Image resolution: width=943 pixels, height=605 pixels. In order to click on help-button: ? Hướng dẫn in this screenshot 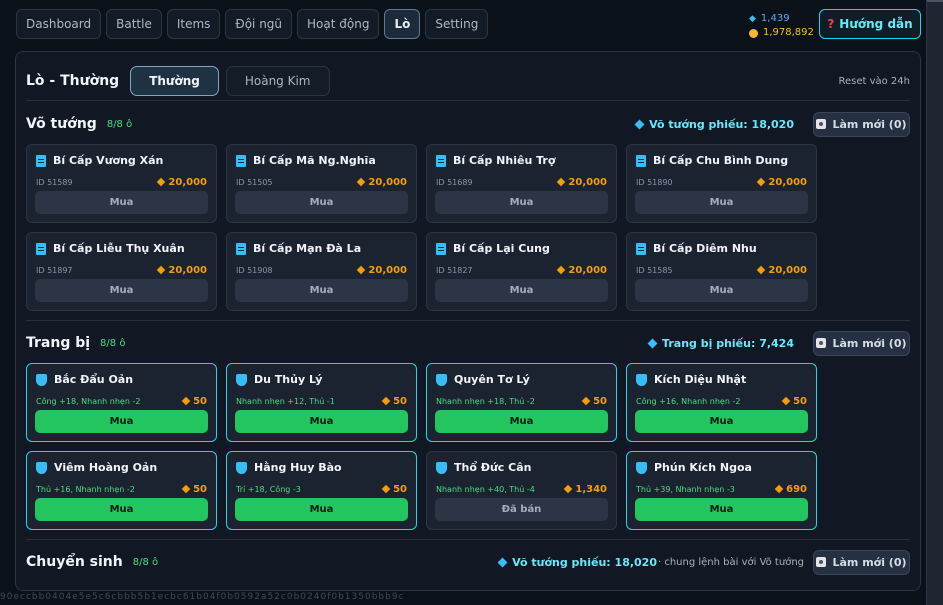, I will do `click(870, 24)`.